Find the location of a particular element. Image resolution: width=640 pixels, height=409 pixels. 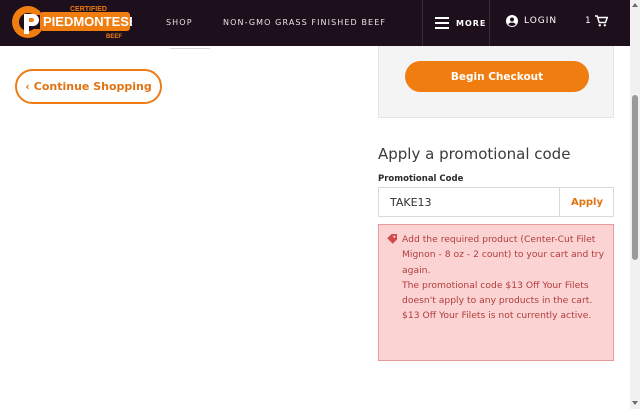

more-menu-button: MORE is located at coordinates (460, 23).